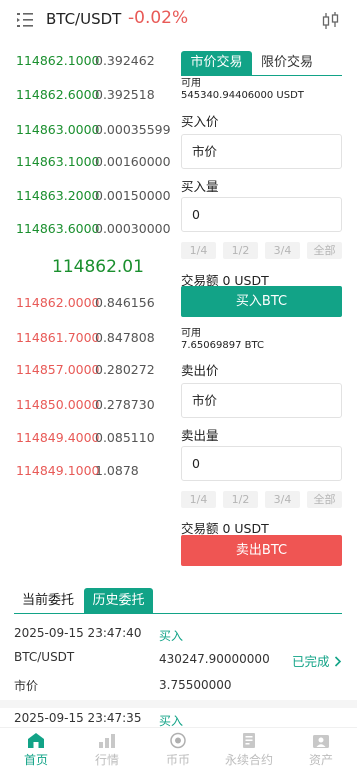 The image size is (357, 770). What do you see at coordinates (261, 400) in the screenshot?
I see `sell-price-input: 市价` at bounding box center [261, 400].